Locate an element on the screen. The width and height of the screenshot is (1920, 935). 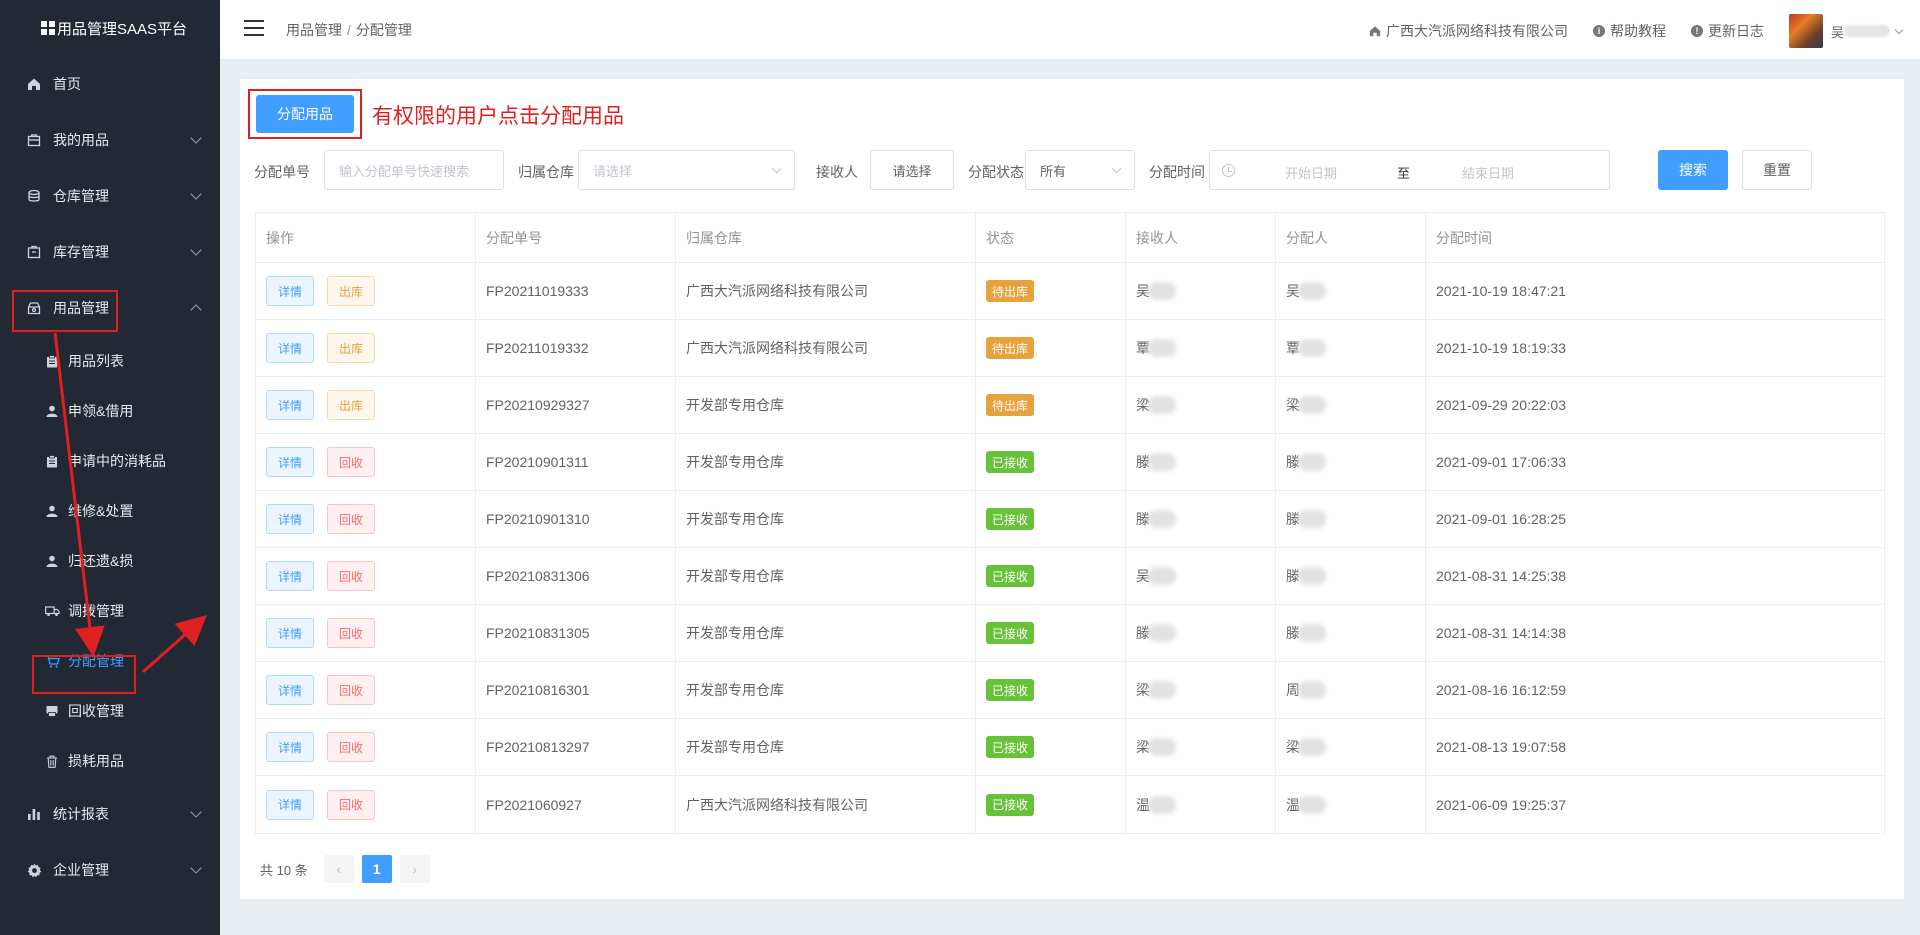
clipboard-icon is located at coordinates (52, 461).